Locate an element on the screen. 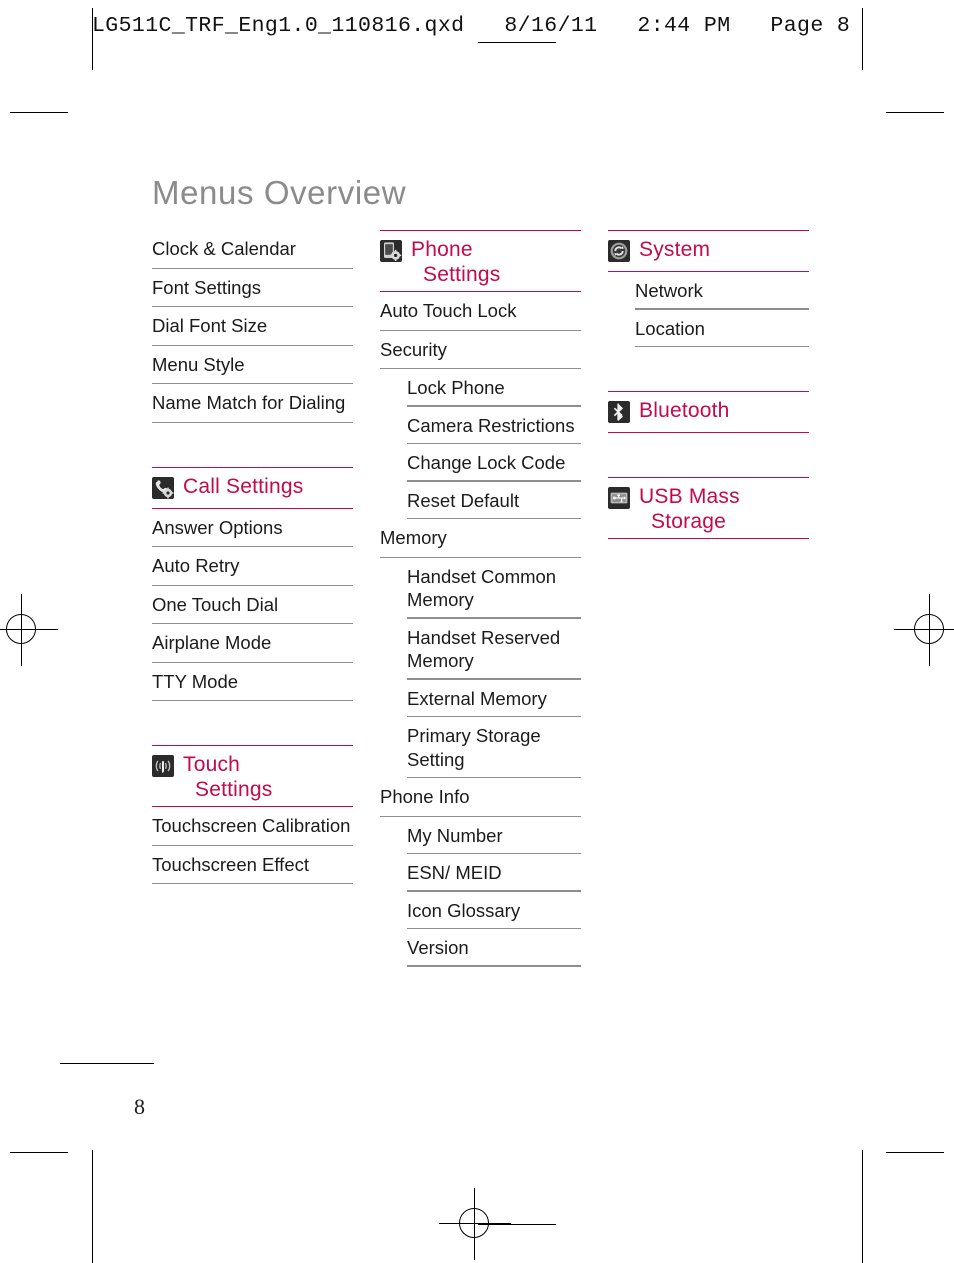  menu-item: Network is located at coordinates (708, 291).